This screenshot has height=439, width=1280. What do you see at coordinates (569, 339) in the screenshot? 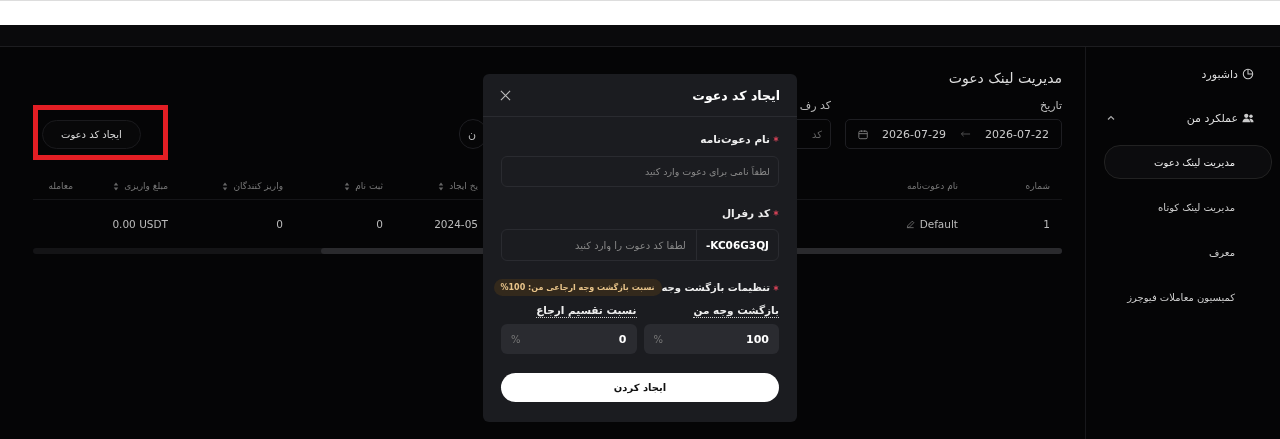
I see `number-field: 0 %` at bounding box center [569, 339].